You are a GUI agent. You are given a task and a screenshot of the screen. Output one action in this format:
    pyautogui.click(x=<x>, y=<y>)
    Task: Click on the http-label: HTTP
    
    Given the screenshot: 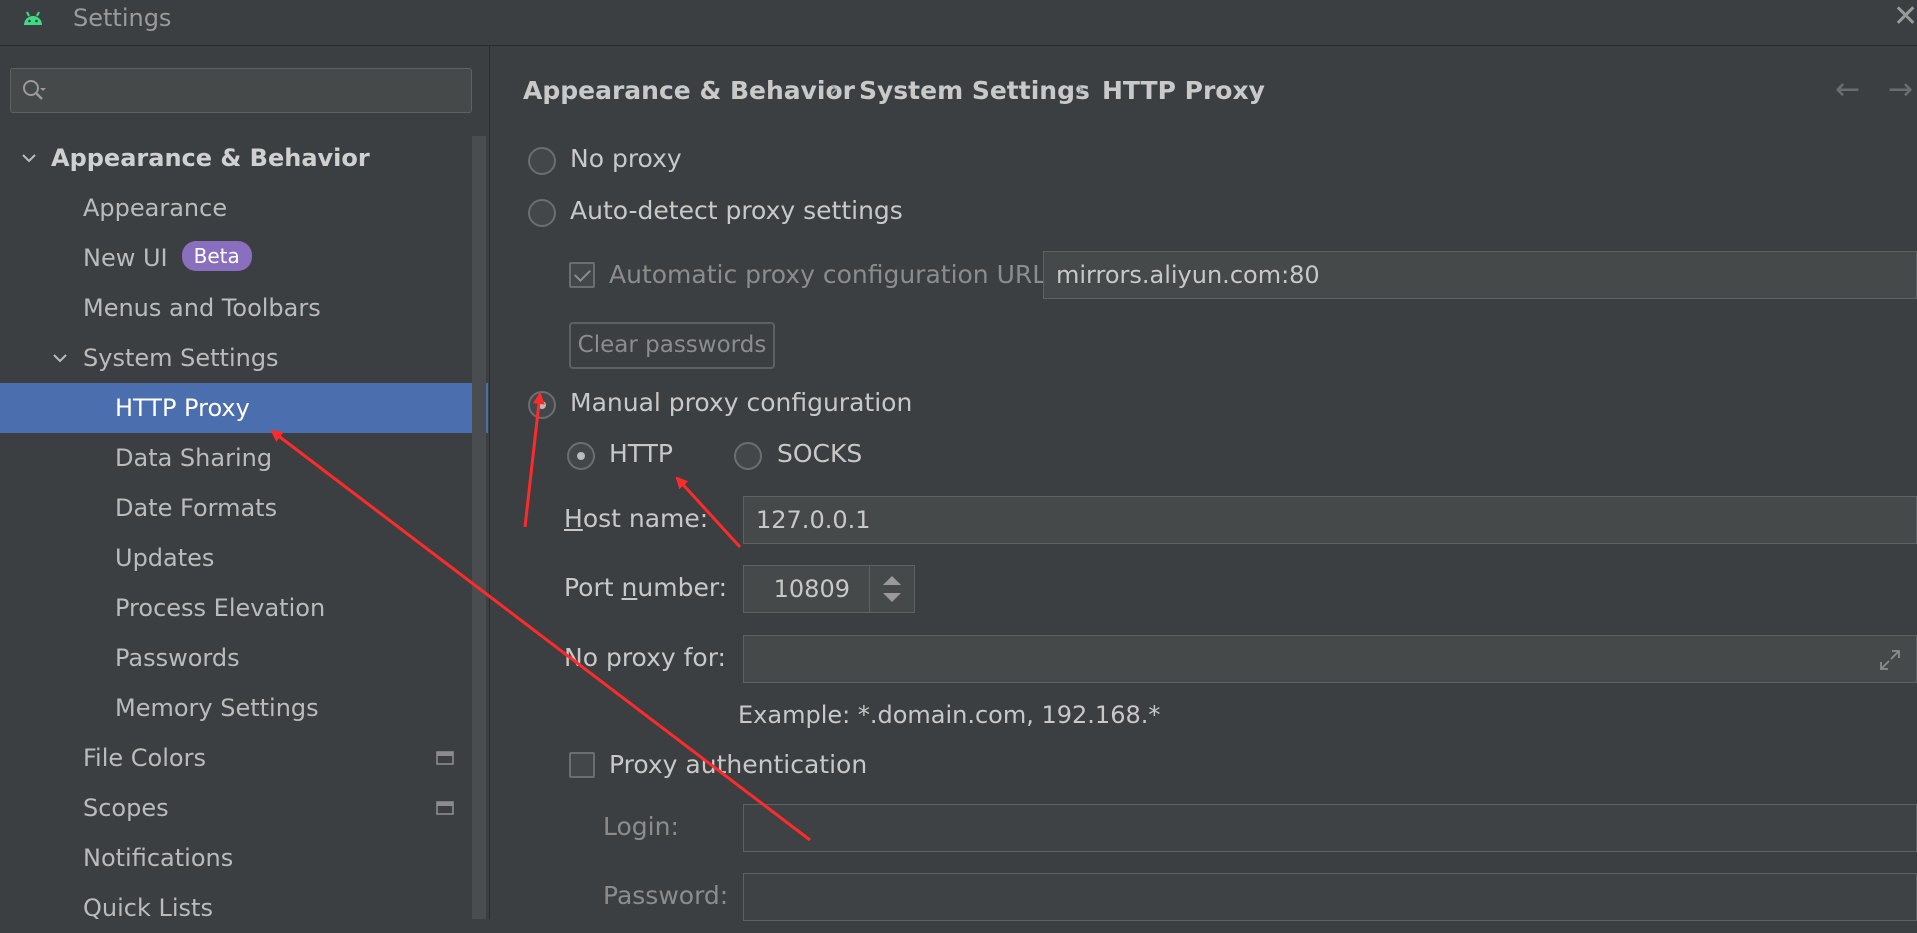 What is the action you would take?
    pyautogui.click(x=641, y=453)
    